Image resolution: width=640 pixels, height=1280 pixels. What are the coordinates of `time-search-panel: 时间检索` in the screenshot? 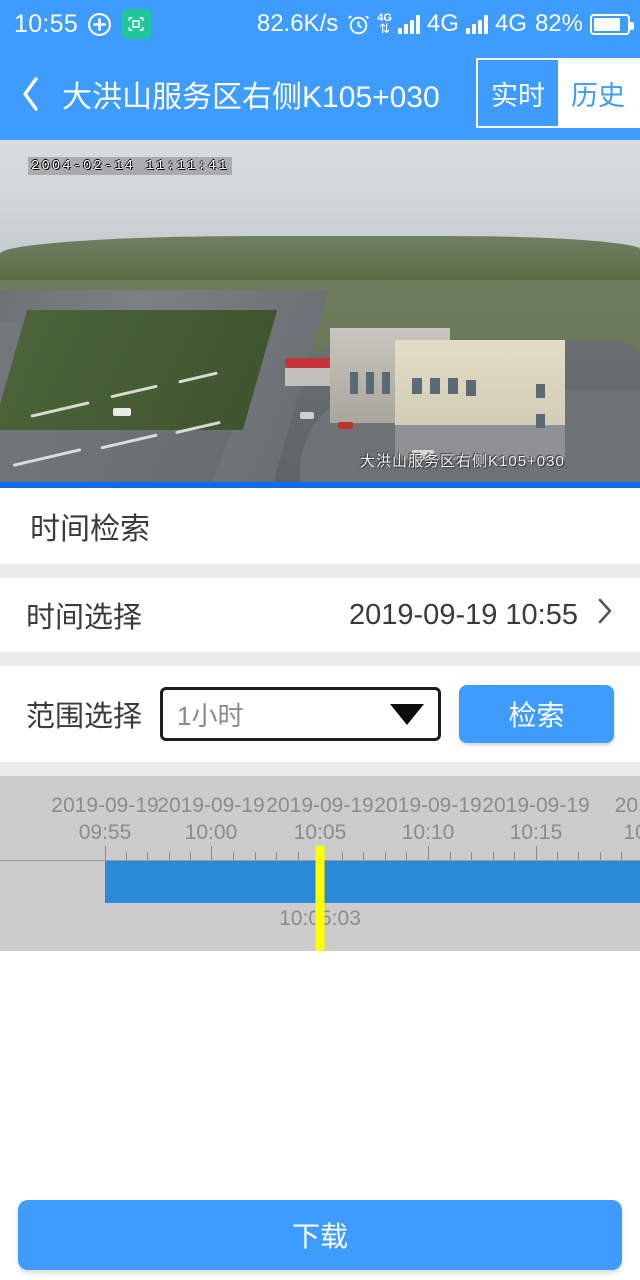 It's located at (320, 526).